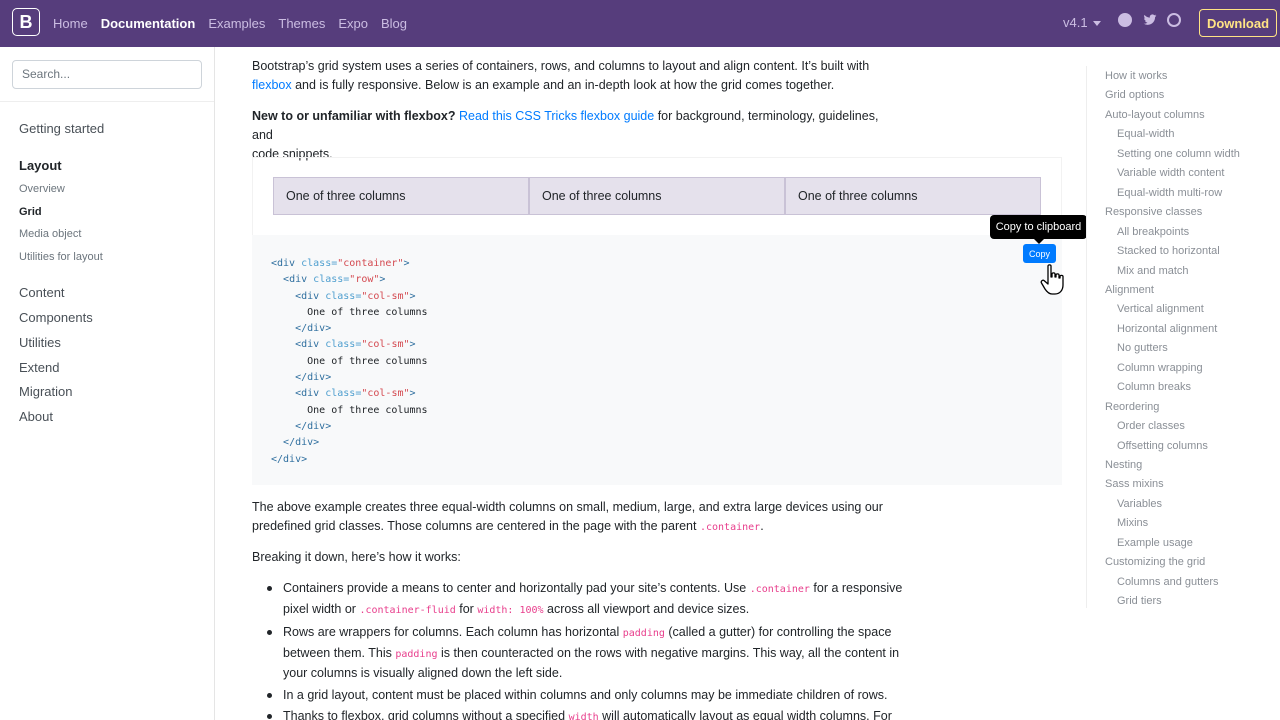  Describe the element at coordinates (1162, 446) in the screenshot. I see `toc-link: Offsetting columns` at that location.